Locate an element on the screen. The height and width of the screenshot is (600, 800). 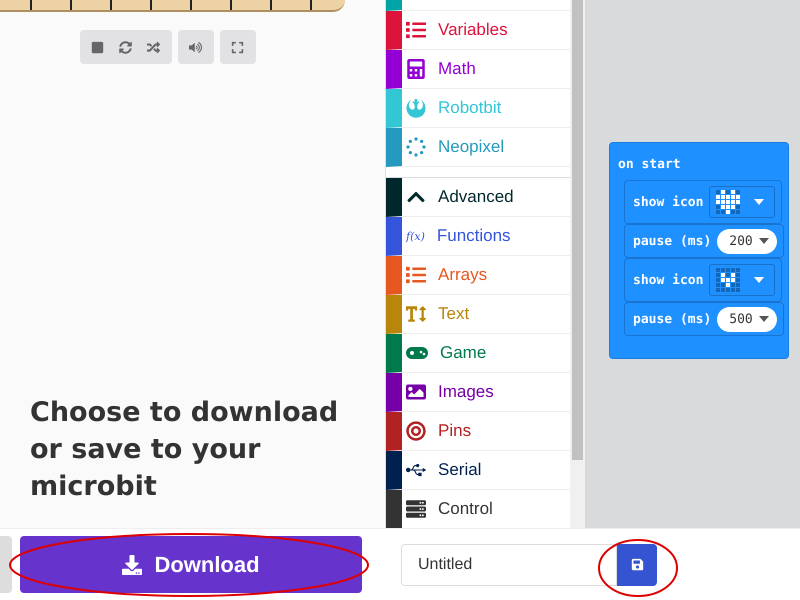
save-button is located at coordinates (637, 565).